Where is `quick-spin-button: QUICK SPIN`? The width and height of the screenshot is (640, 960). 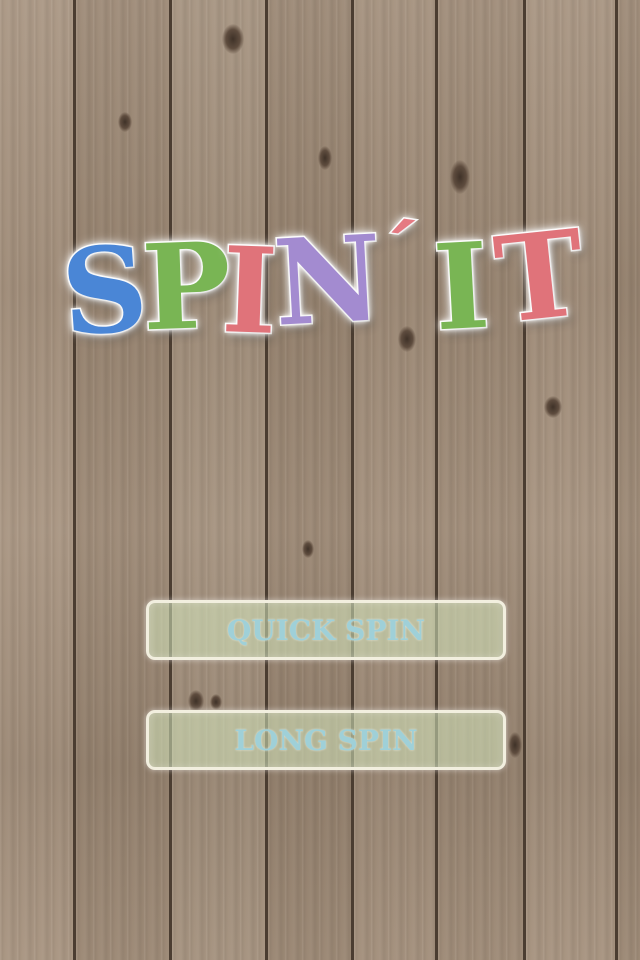 quick-spin-button: QUICK SPIN is located at coordinates (326, 630).